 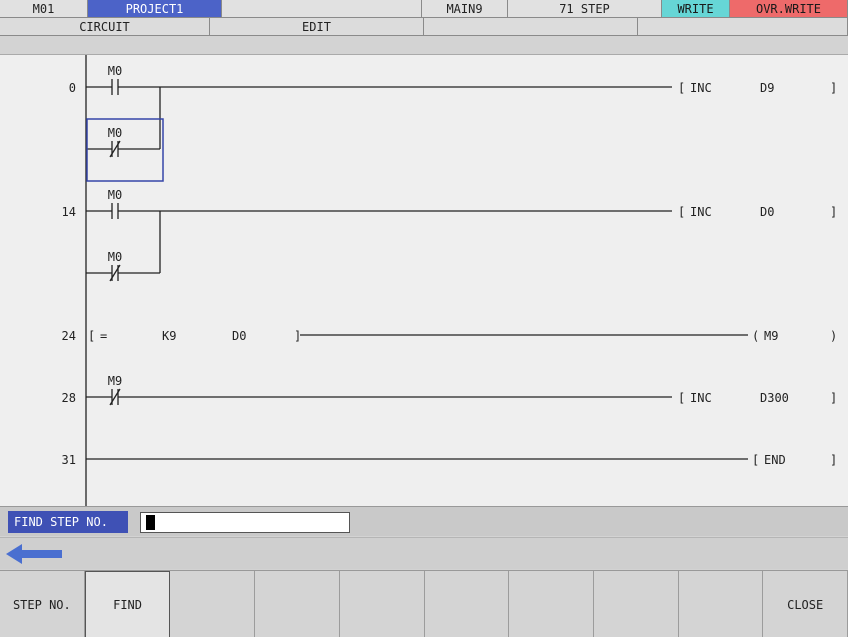 What do you see at coordinates (771, 336) in the screenshot?
I see `coil-device: M9` at bounding box center [771, 336].